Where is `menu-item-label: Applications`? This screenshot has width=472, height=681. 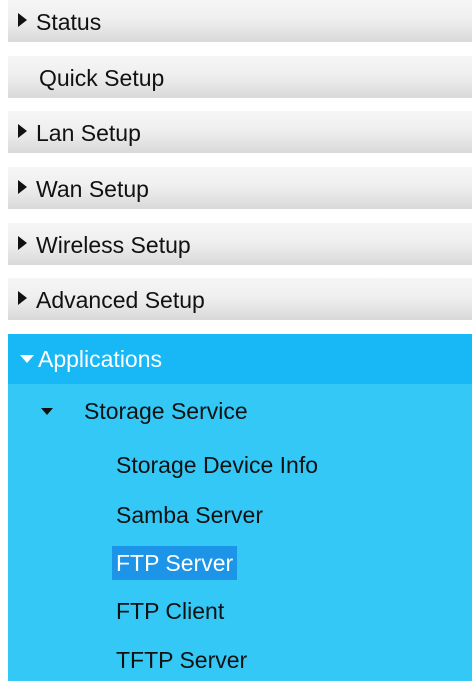
menu-item-label: Applications is located at coordinates (100, 359).